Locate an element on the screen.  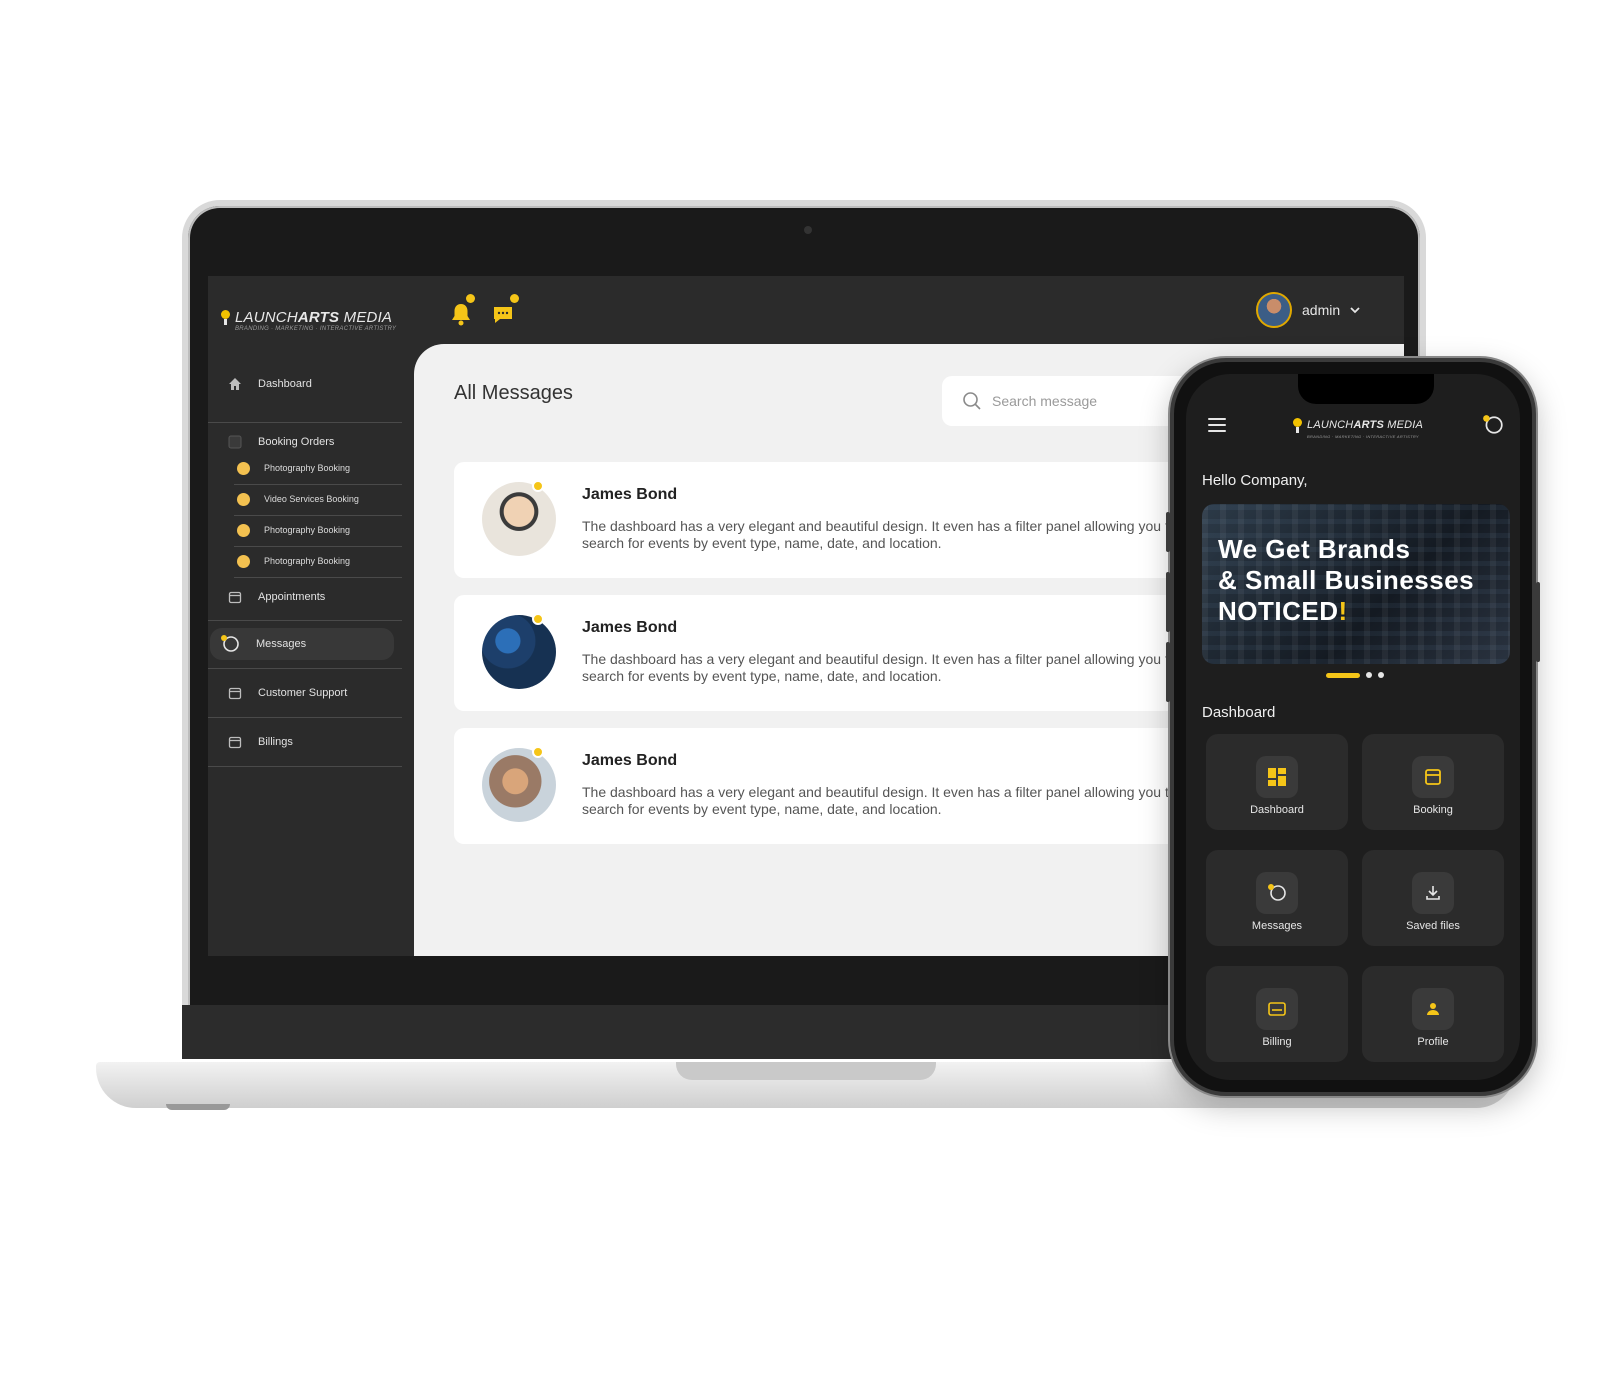
bell-icon is located at coordinates (461, 315).